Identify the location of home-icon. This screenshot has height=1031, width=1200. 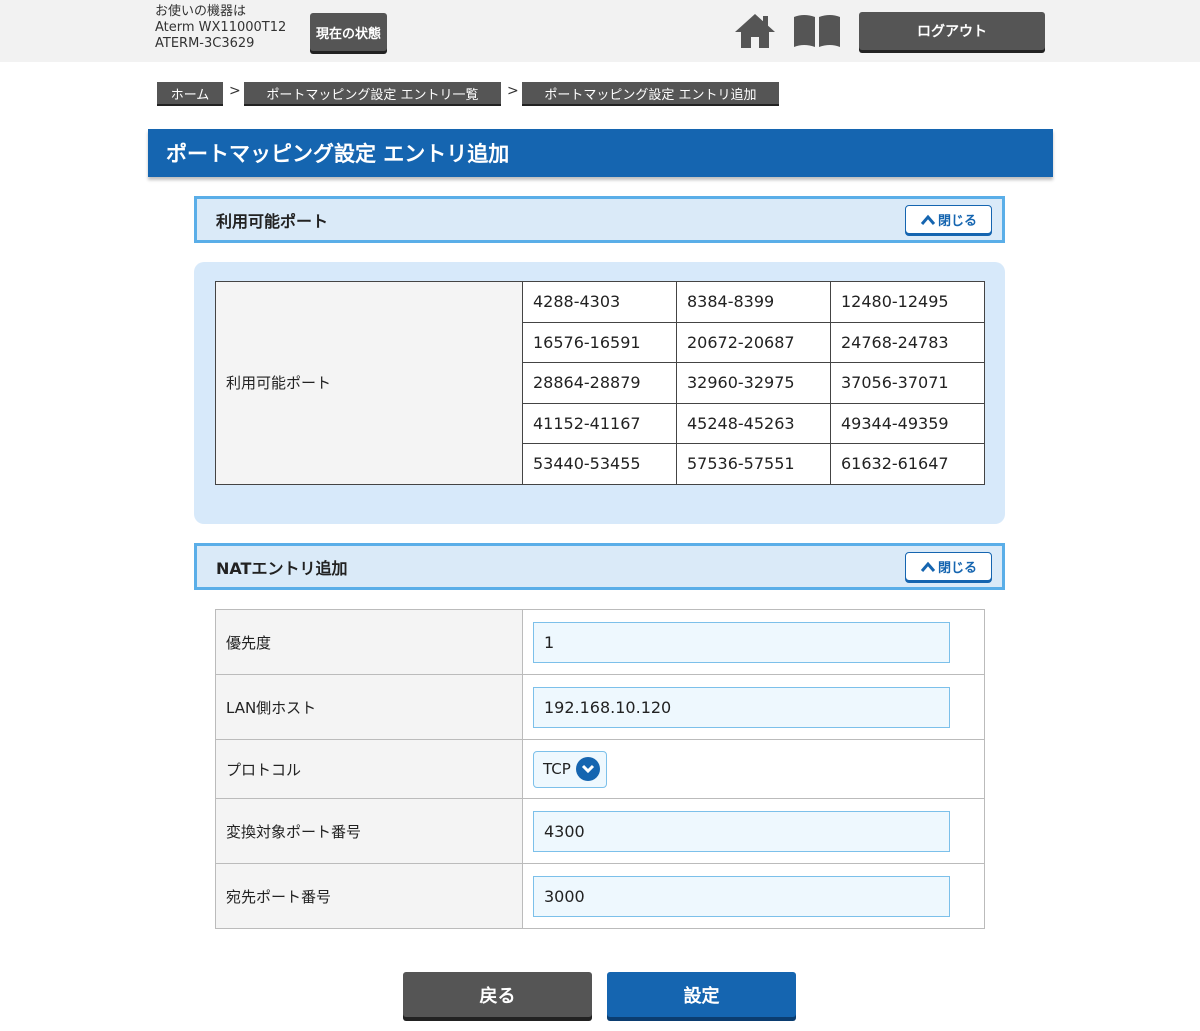
(755, 31).